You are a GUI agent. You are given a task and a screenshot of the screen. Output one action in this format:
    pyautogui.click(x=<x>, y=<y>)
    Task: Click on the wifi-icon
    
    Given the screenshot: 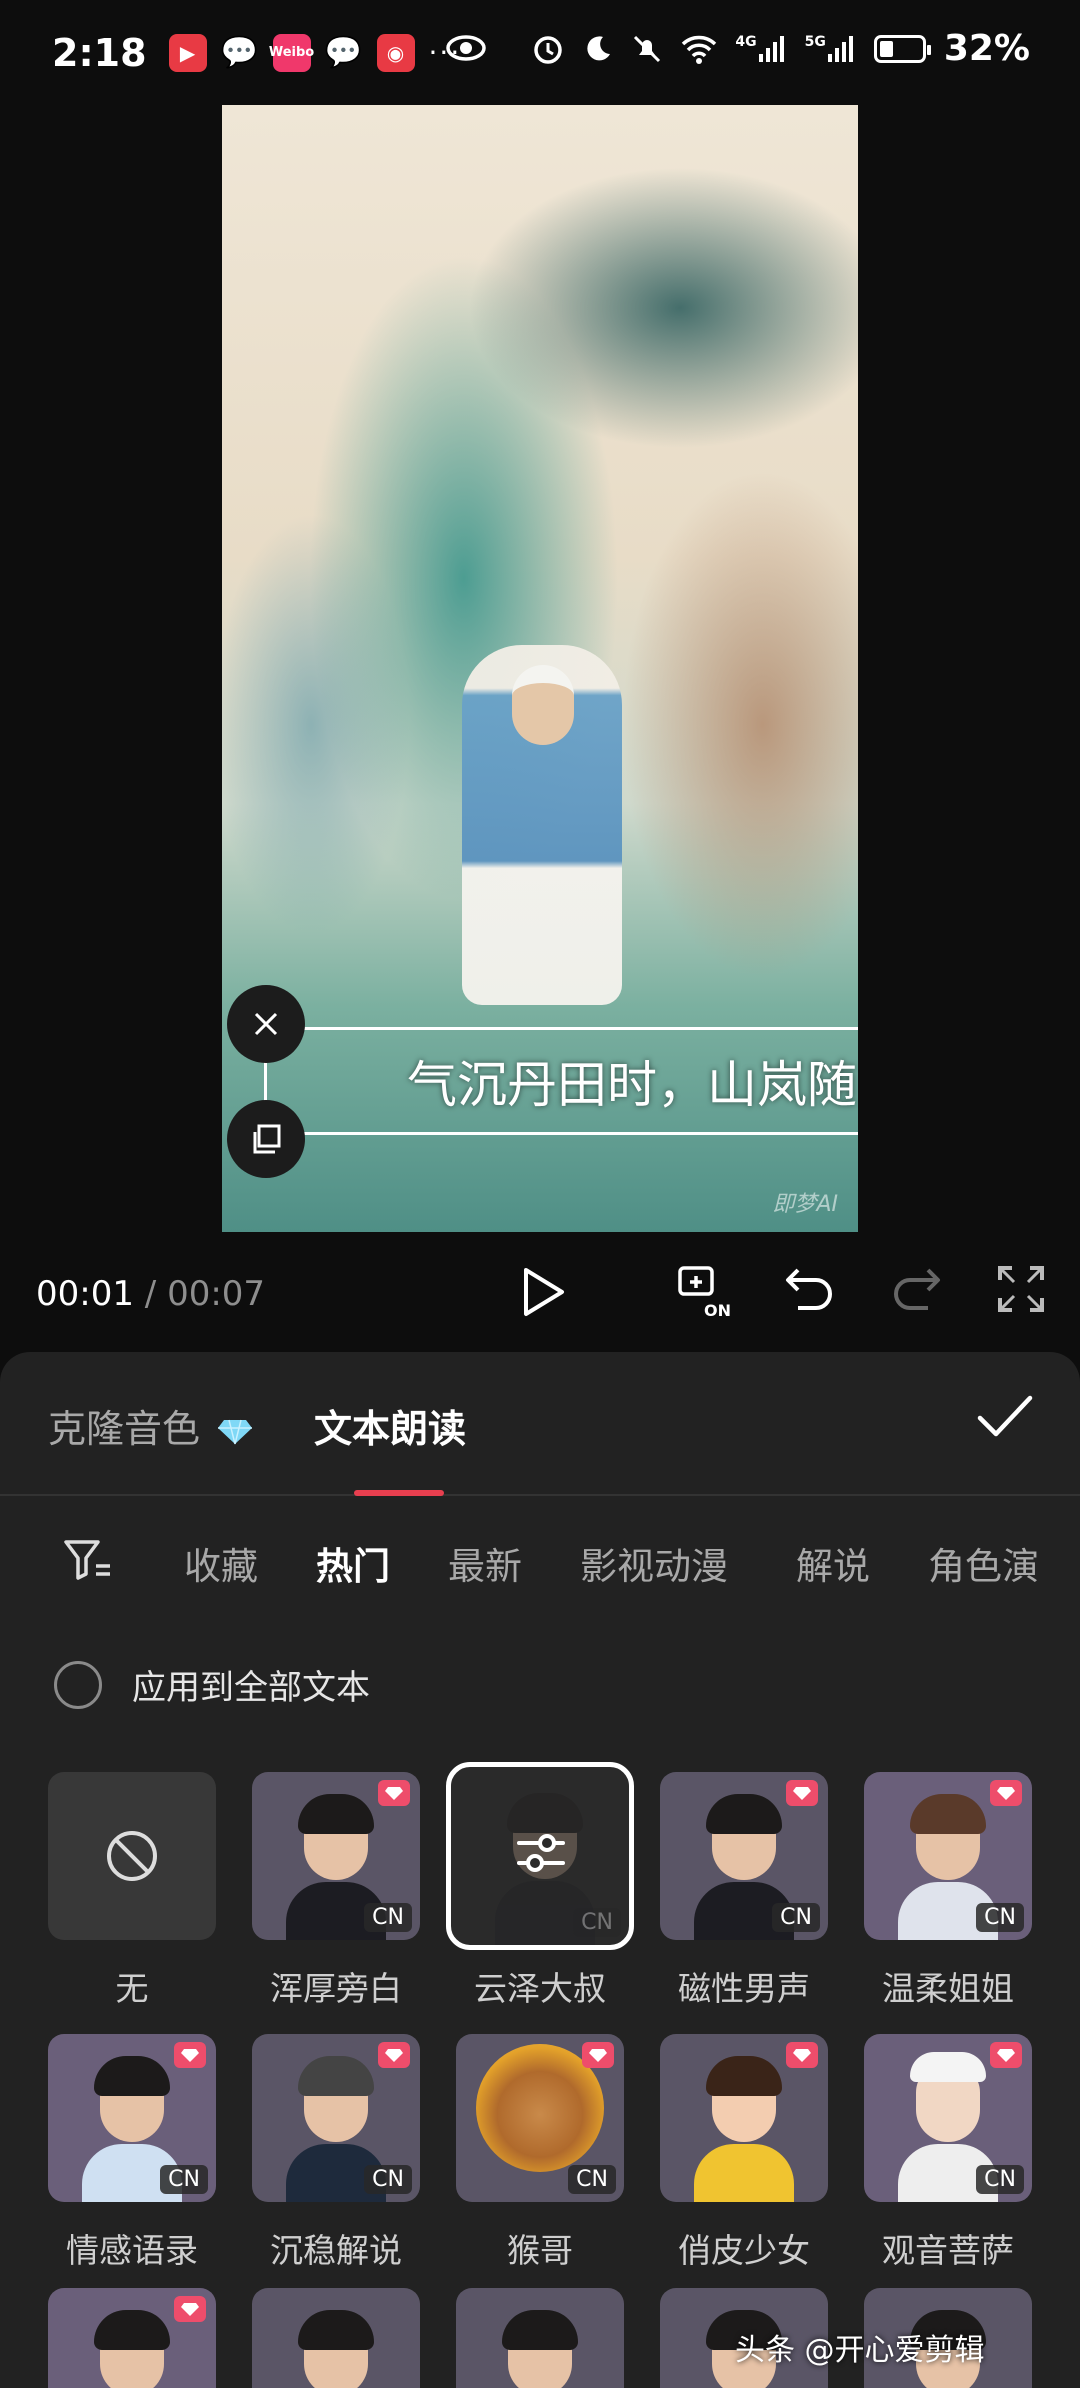 What is the action you would take?
    pyautogui.click(x=699, y=49)
    